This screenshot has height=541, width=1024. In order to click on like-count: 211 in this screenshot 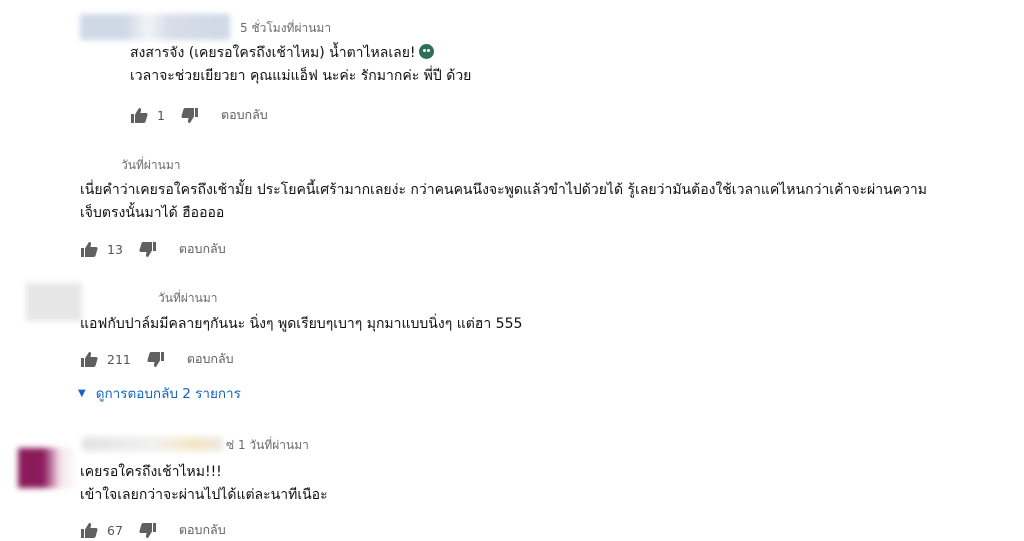, I will do `click(119, 359)`.